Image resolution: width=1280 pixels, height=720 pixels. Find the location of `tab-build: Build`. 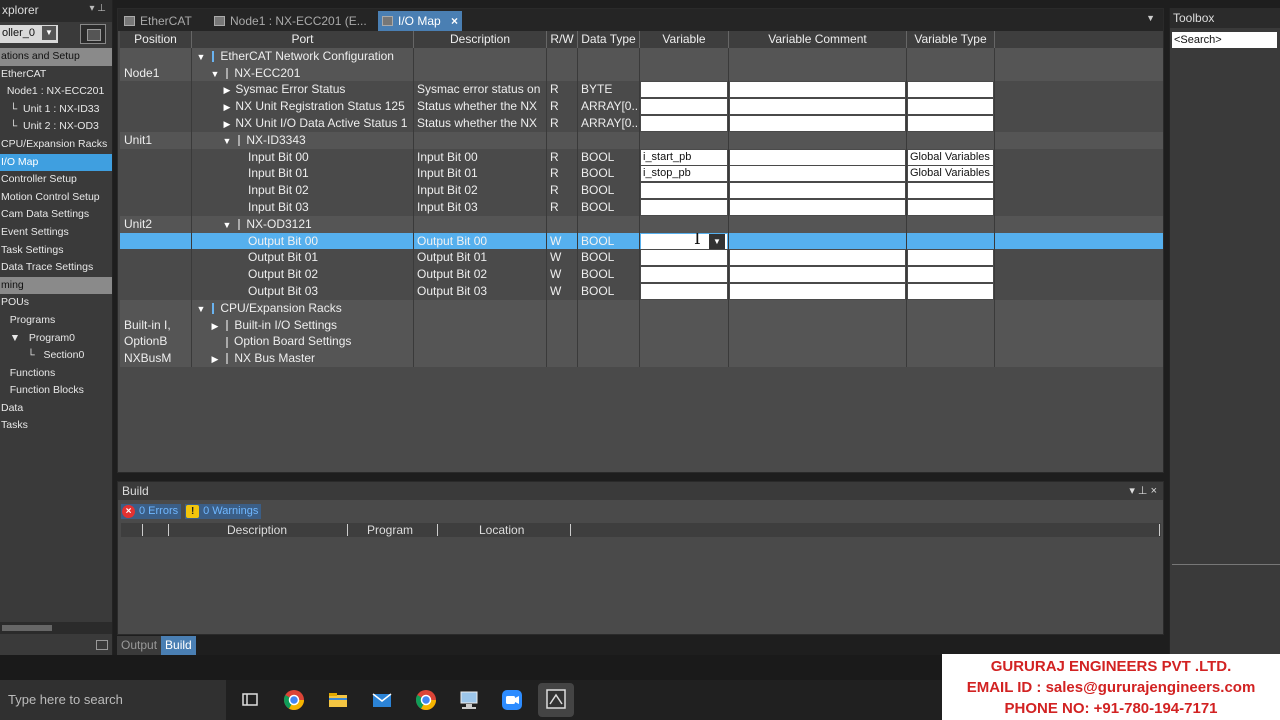

tab-build: Build is located at coordinates (178, 645).